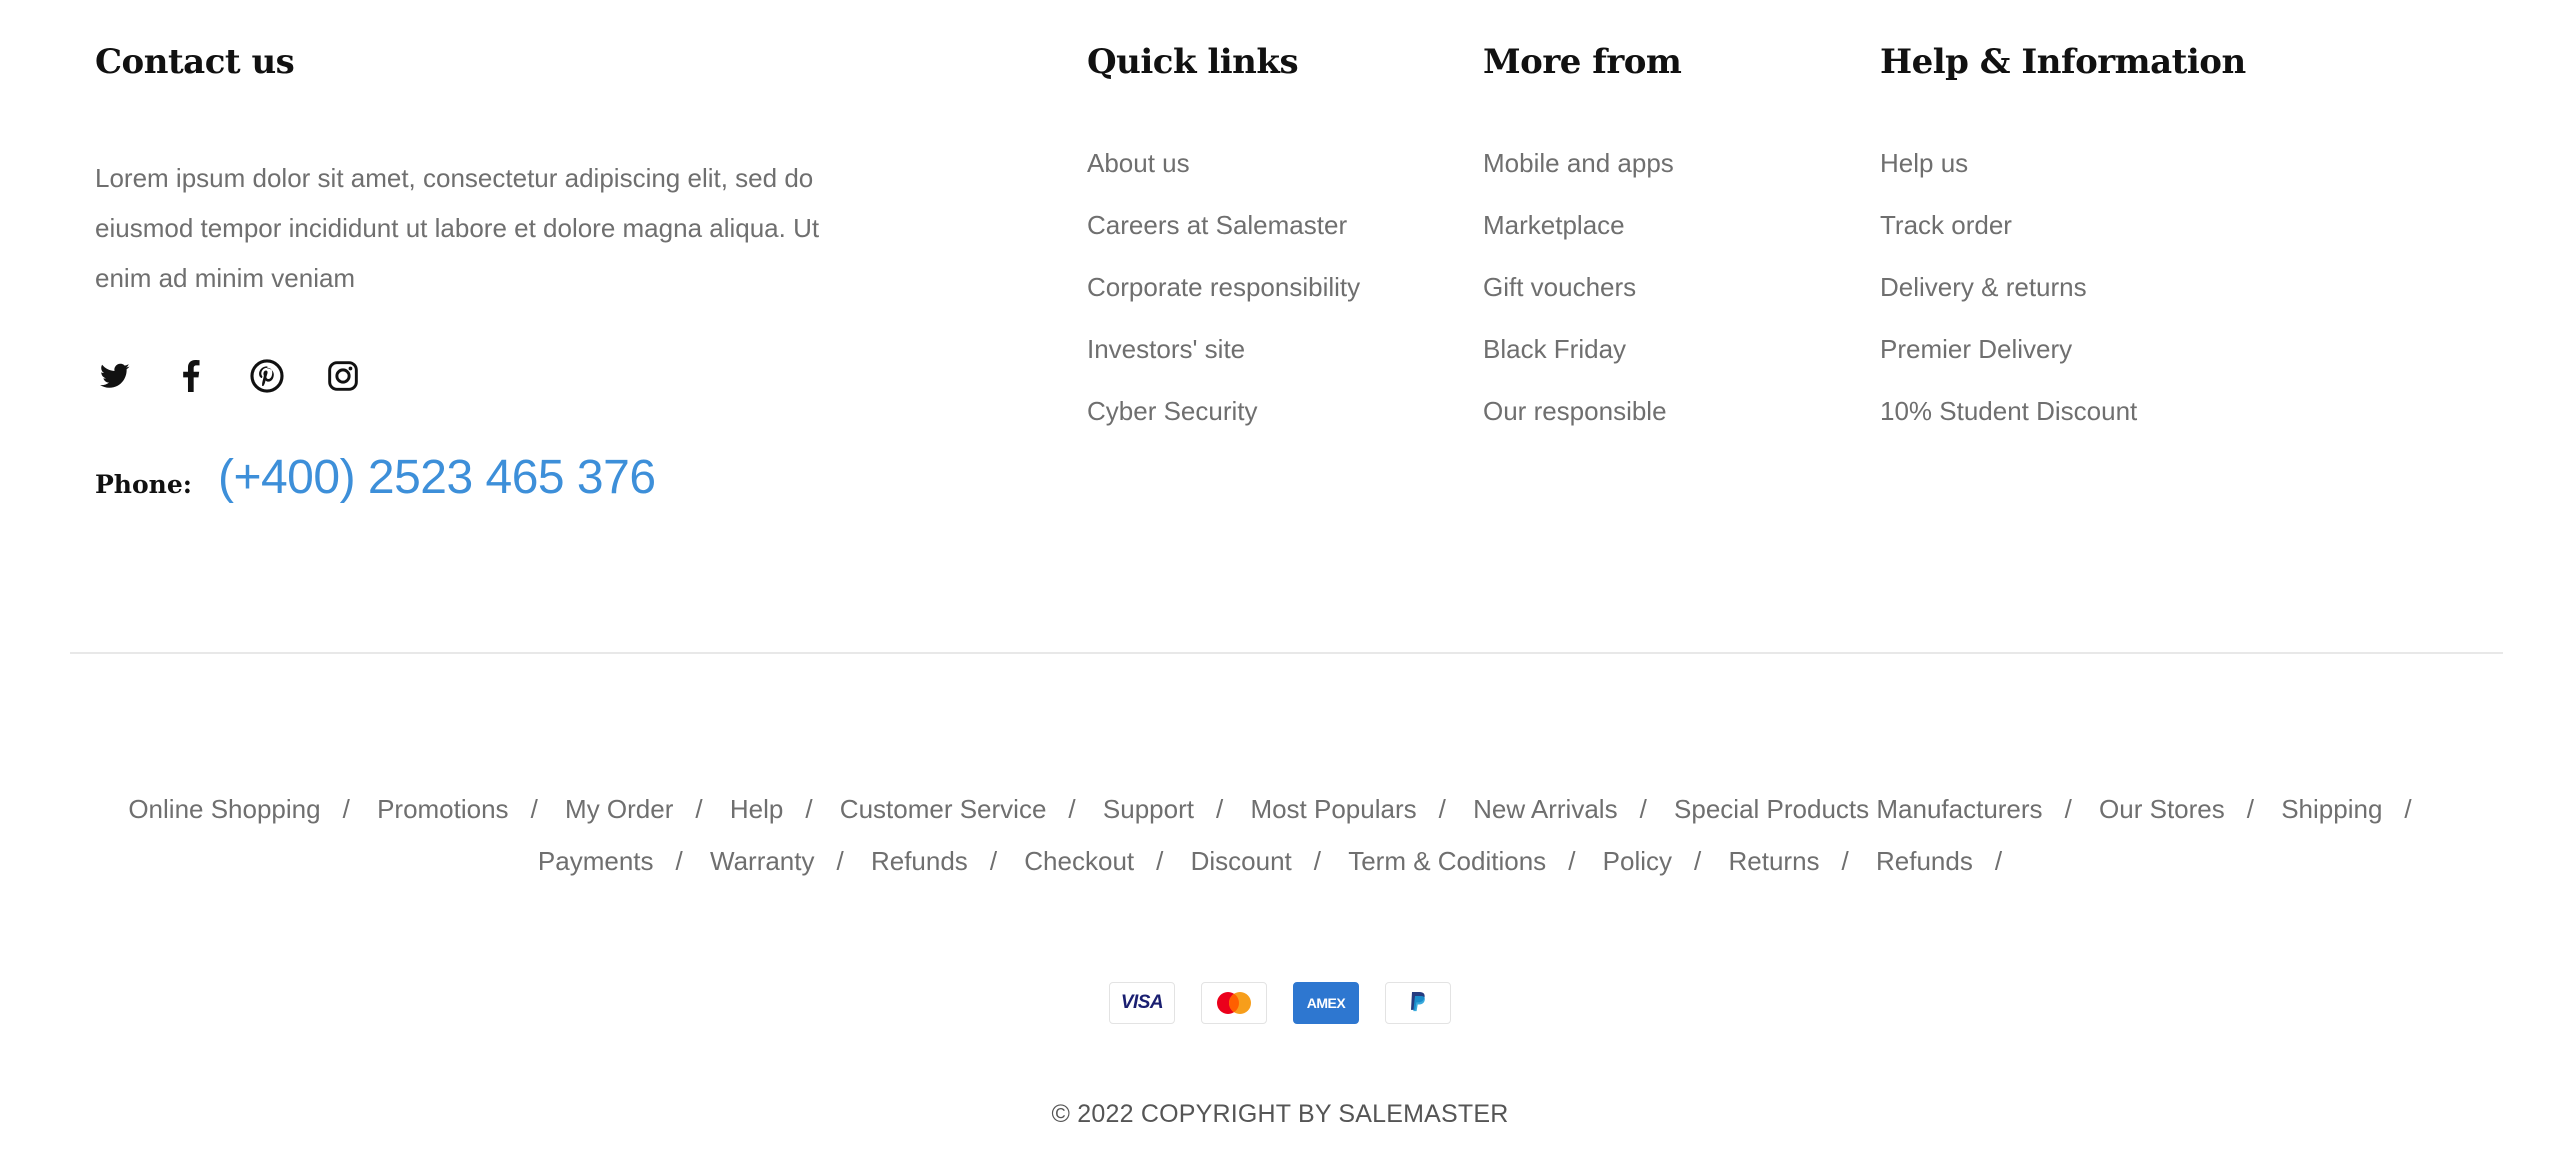 Image resolution: width=2560 pixels, height=1168 pixels. I want to click on bottom-link-item: New Arrivals /, so click(1570, 809).